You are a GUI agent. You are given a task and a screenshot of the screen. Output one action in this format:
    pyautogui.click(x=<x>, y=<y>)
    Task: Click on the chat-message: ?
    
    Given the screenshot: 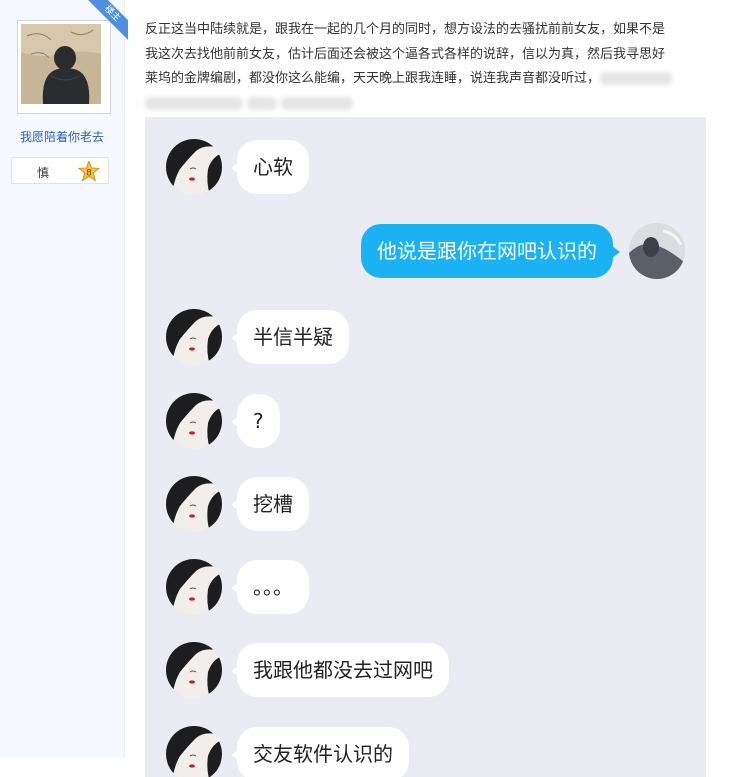 What is the action you would take?
    pyautogui.click(x=425, y=421)
    